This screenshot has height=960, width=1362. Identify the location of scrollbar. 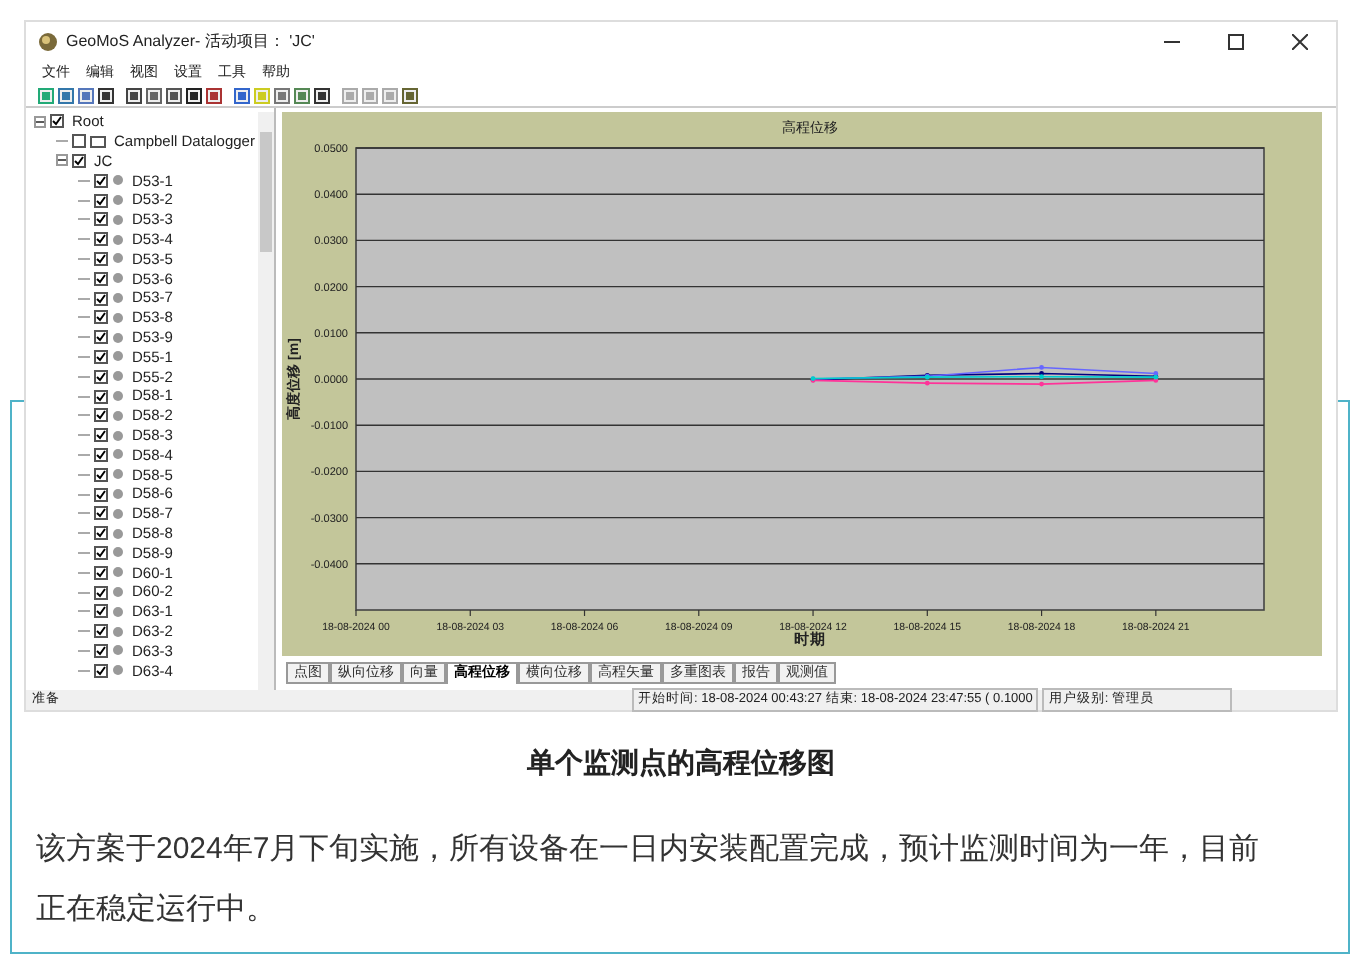
(266, 401).